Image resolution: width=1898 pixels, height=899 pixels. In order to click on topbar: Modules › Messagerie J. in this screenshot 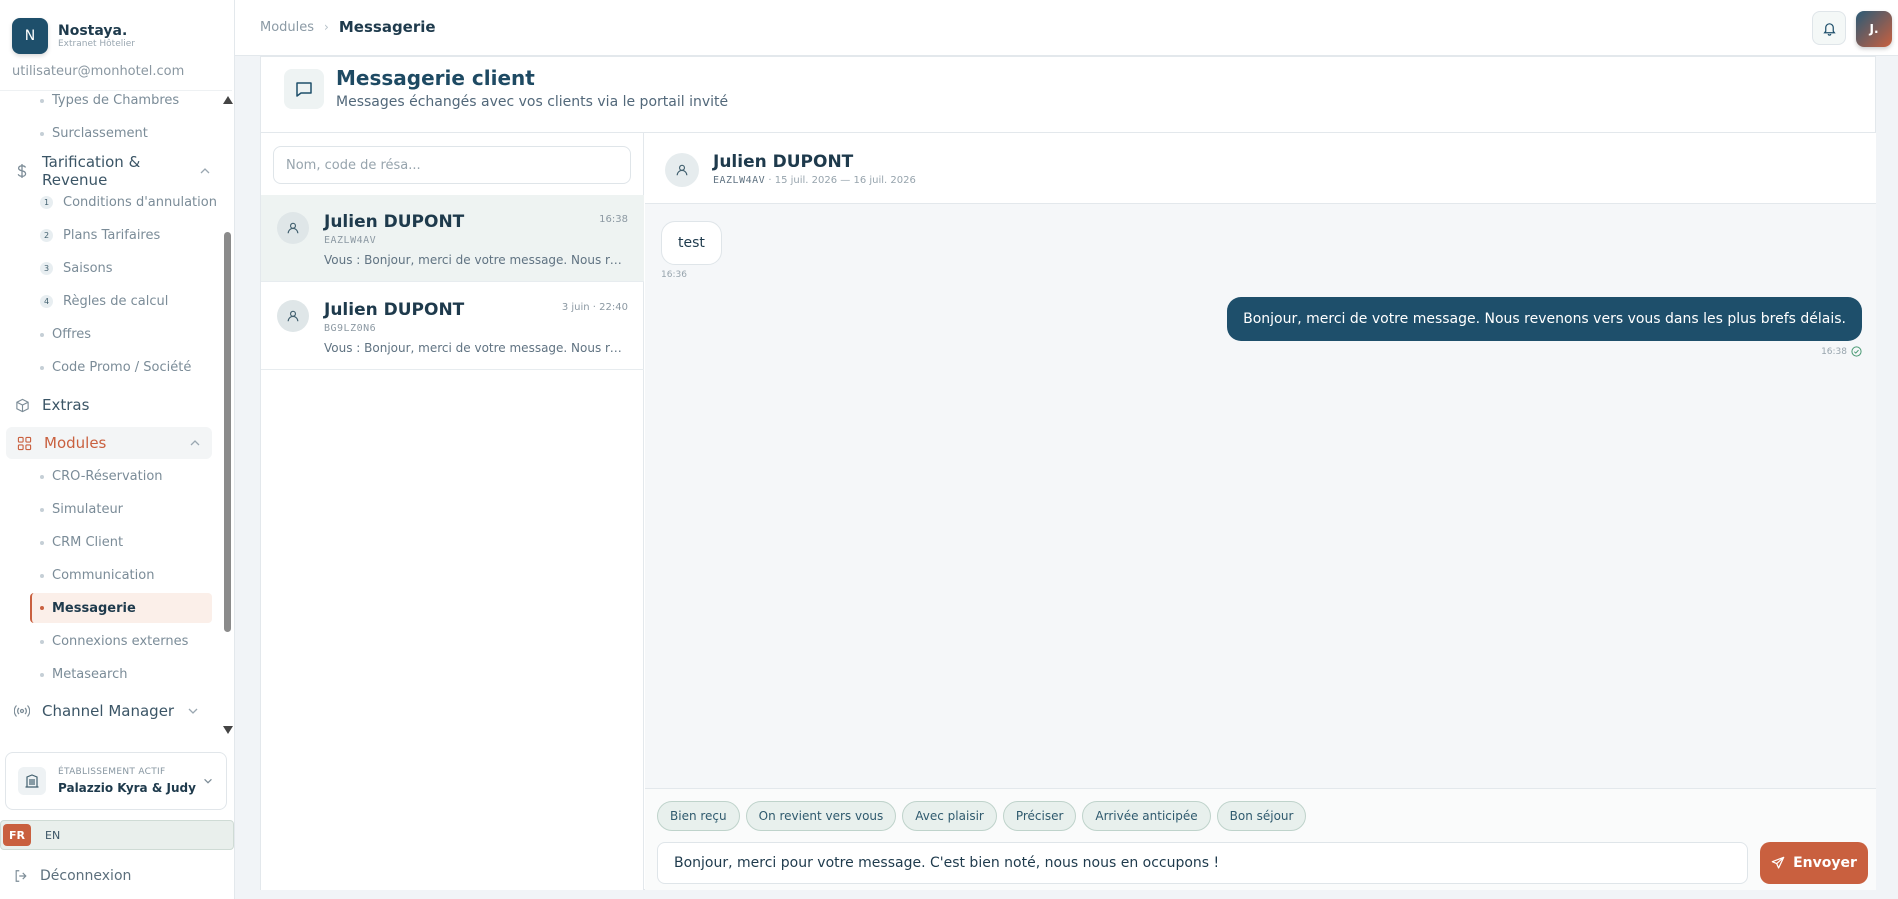, I will do `click(1066, 28)`.